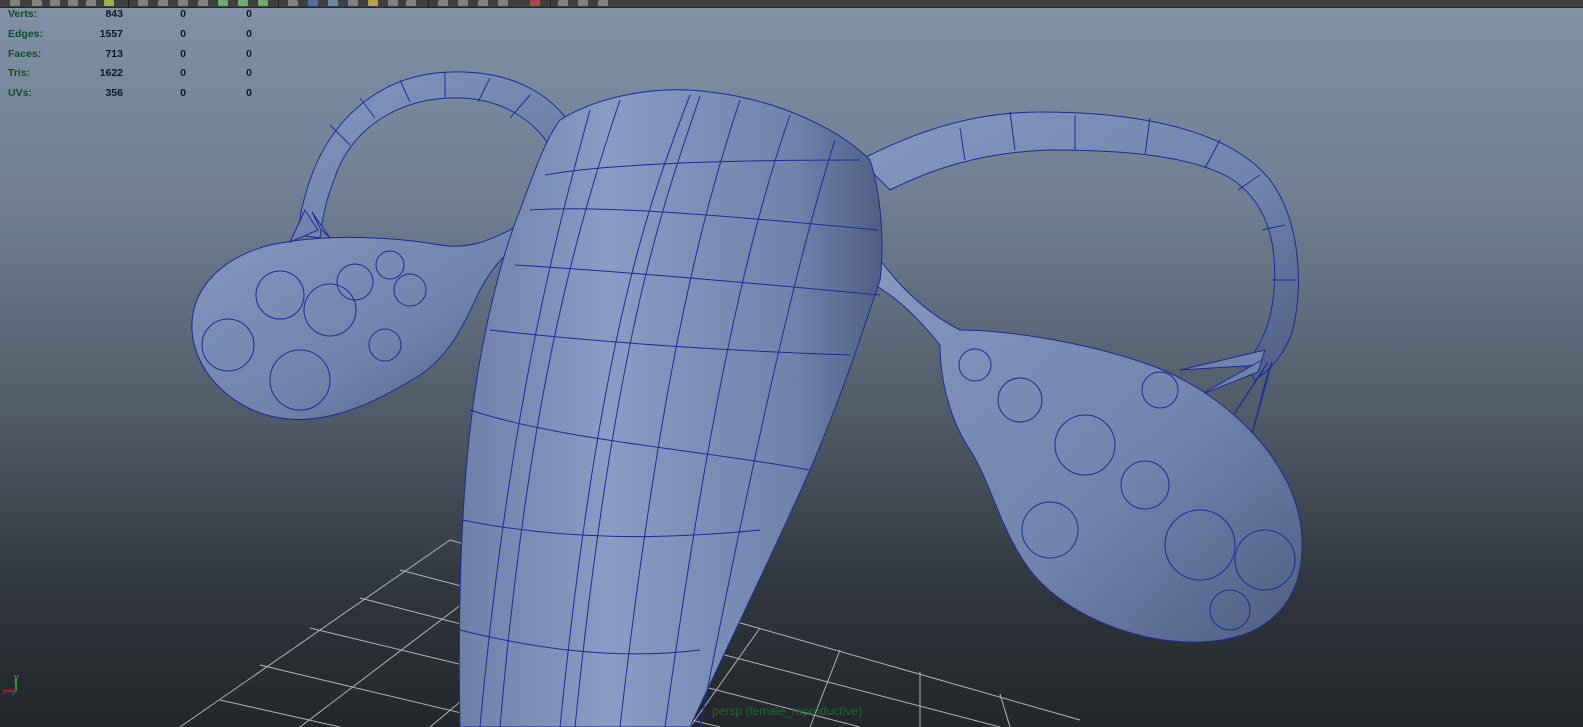 The width and height of the screenshot is (1583, 727). Describe the element at coordinates (20, 93) in the screenshot. I see `hud-label: UVs:` at that location.